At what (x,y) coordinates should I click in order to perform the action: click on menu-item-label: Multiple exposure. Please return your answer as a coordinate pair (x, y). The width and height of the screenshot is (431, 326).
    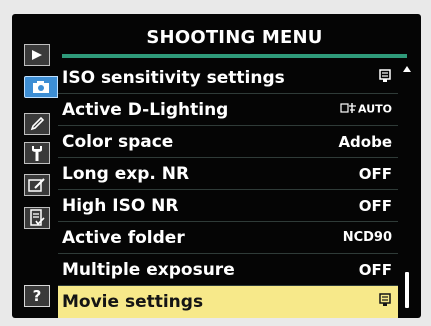
    Looking at the image, I should click on (148, 269).